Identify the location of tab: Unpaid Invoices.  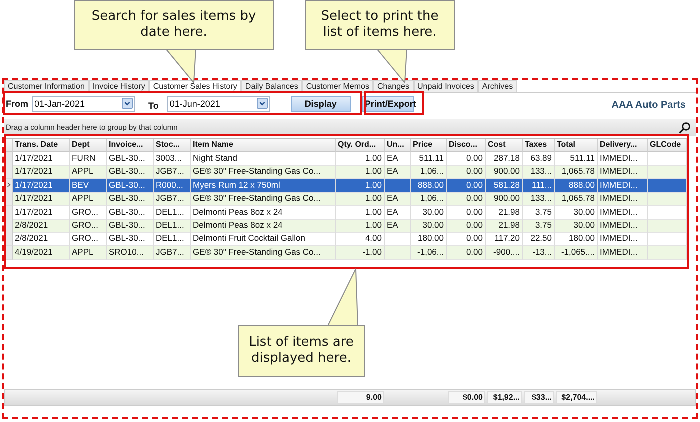
(446, 86).